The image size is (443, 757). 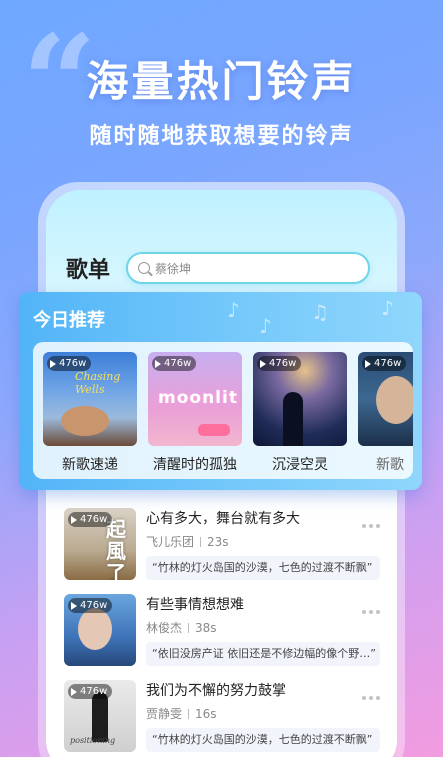 I want to click on playlist-cover: Chasing Wells 476w, so click(x=90, y=399).